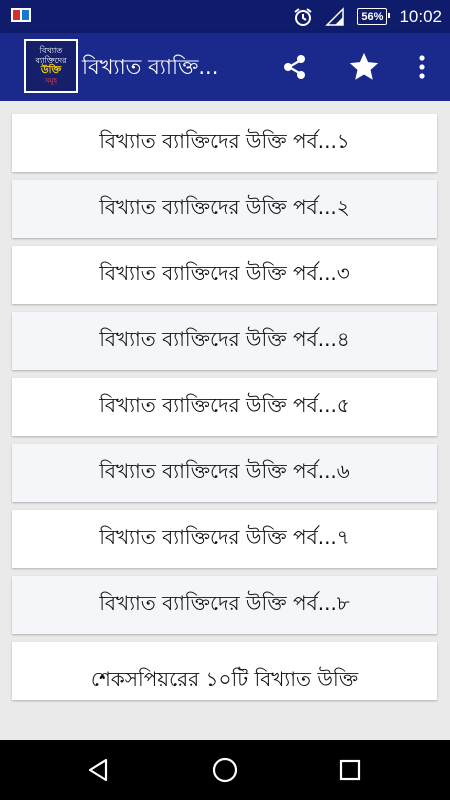 The width and height of the screenshot is (450, 800). What do you see at coordinates (51, 70) in the screenshot?
I see `logo-line-3: উক্তি` at bounding box center [51, 70].